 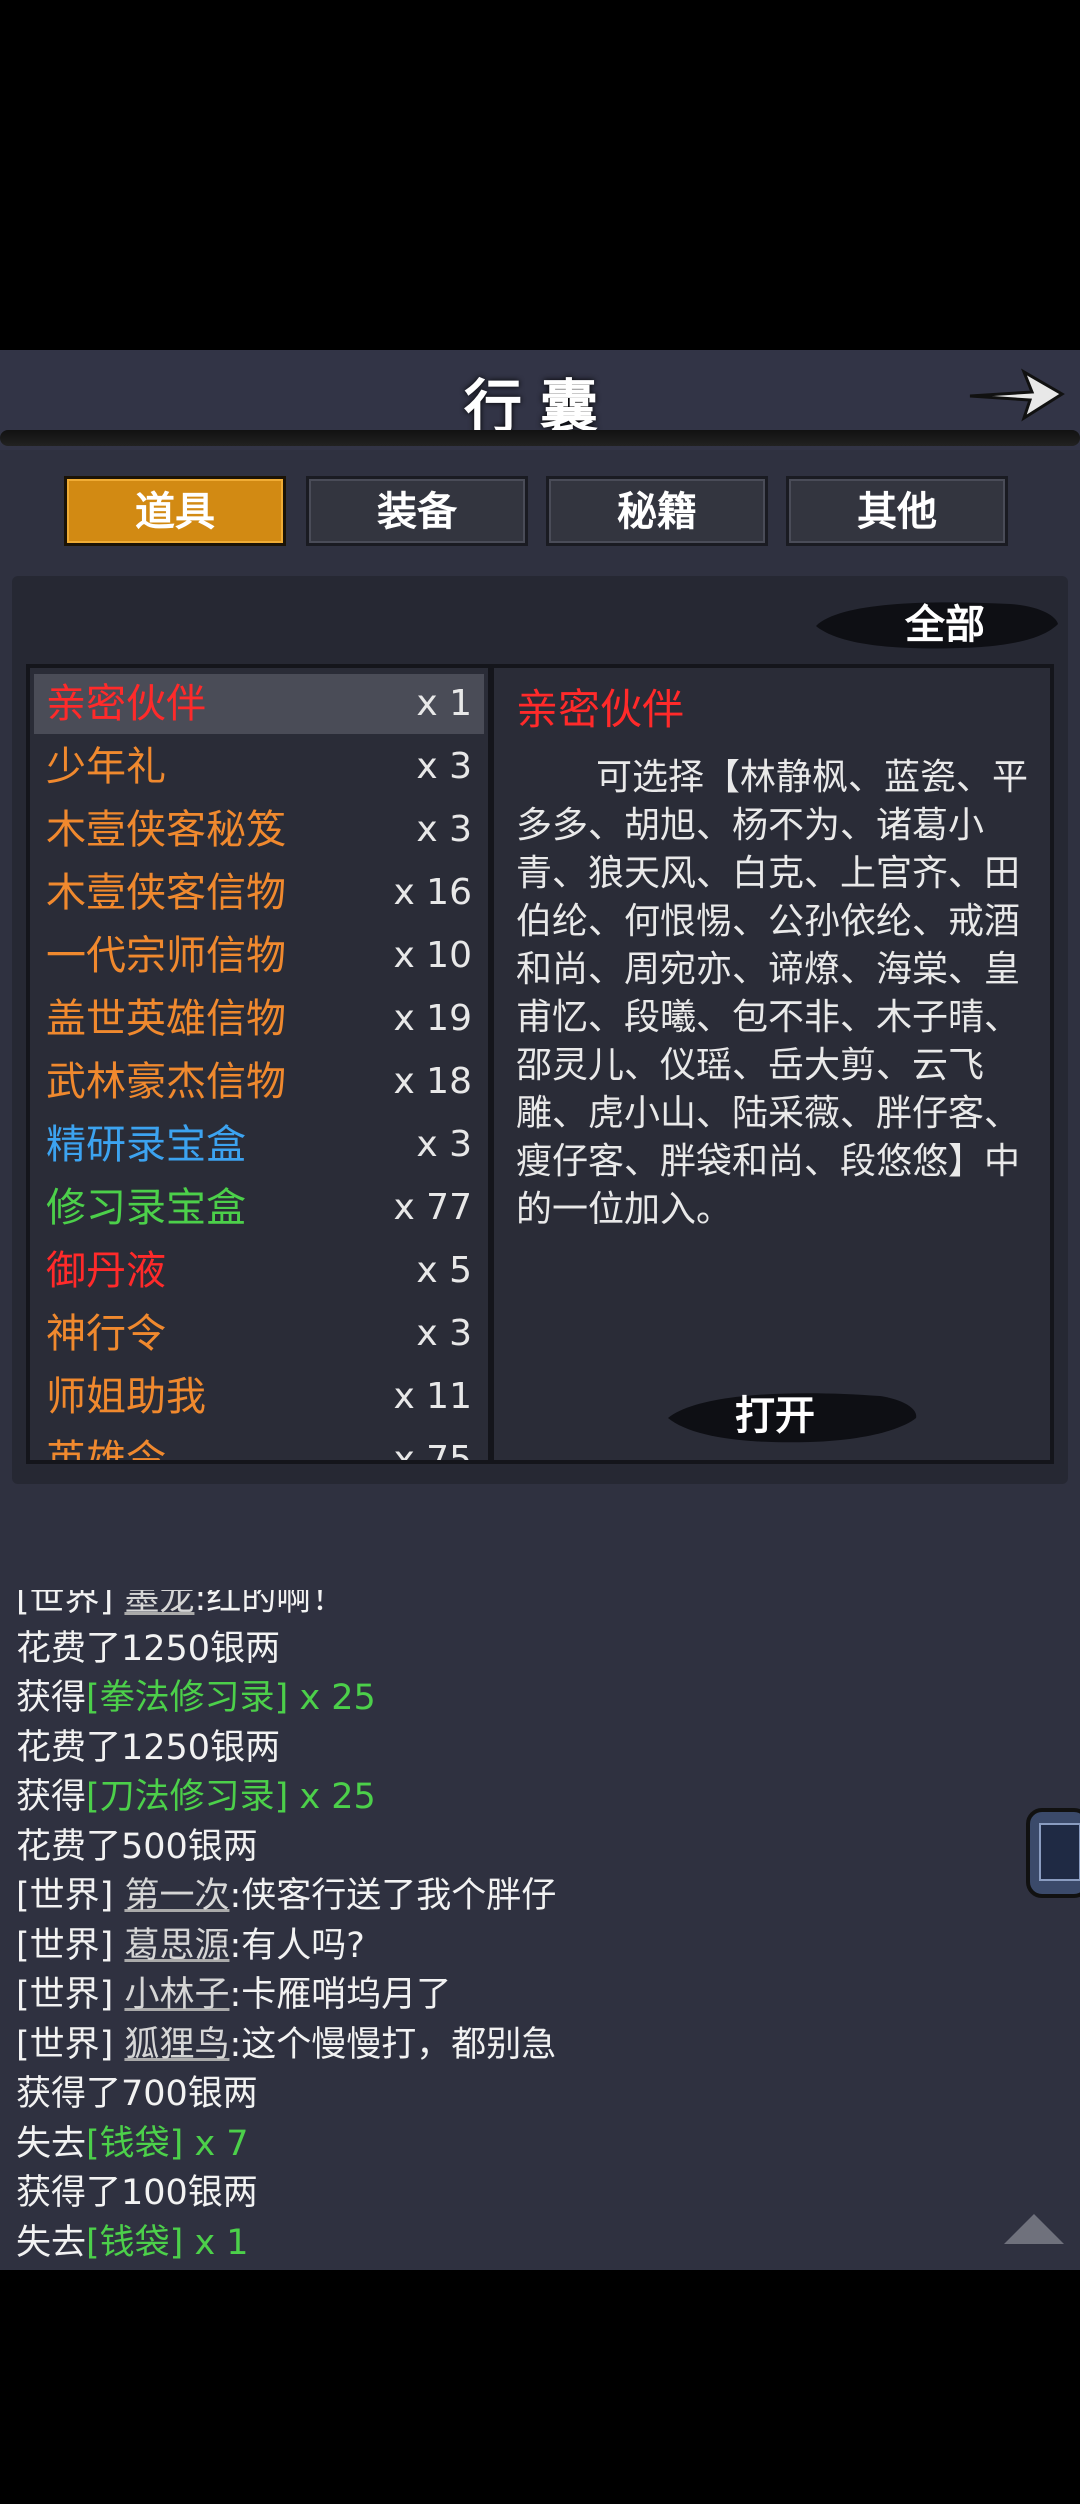 What do you see at coordinates (259, 1208) in the screenshot?
I see `inventory-item: 修习录宝盒 x 77` at bounding box center [259, 1208].